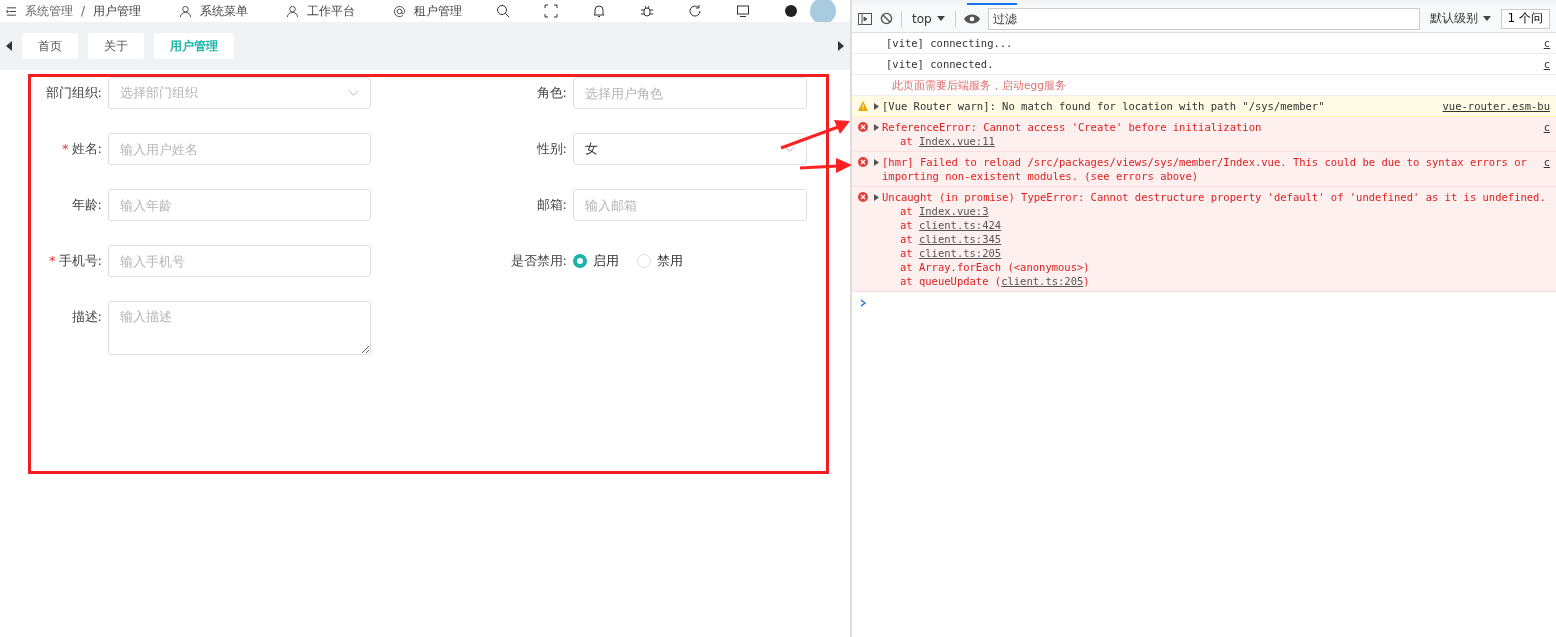  What do you see at coordinates (928, 18) in the screenshot?
I see `context-dropdown: top` at bounding box center [928, 18].